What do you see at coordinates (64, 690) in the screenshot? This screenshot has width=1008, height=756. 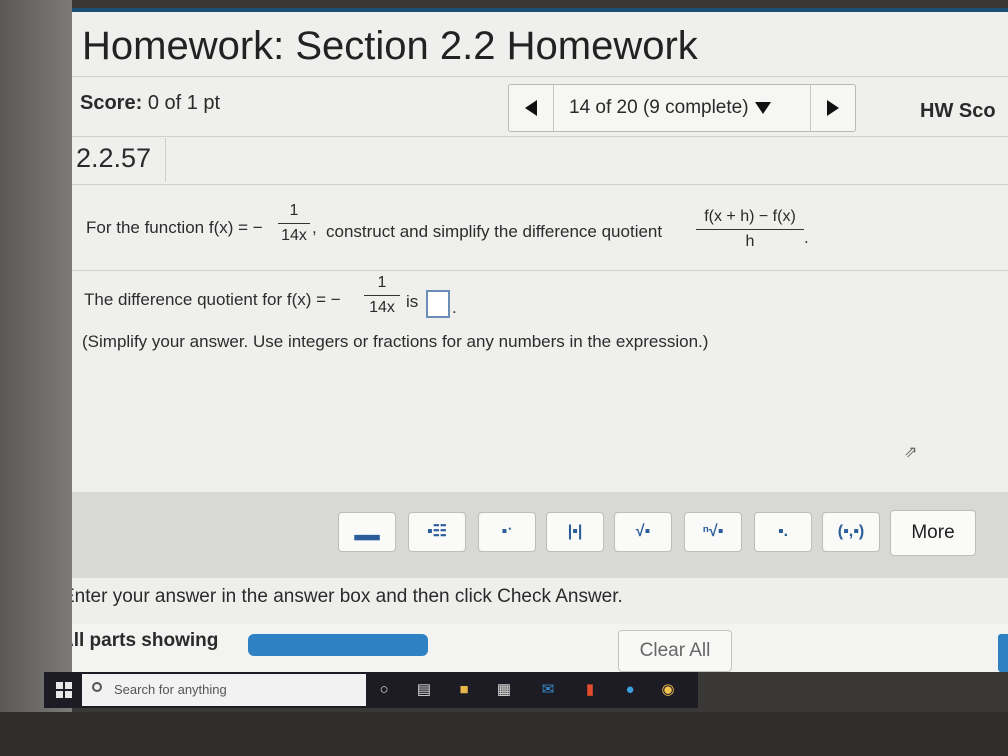 I see `windows-start-icon` at bounding box center [64, 690].